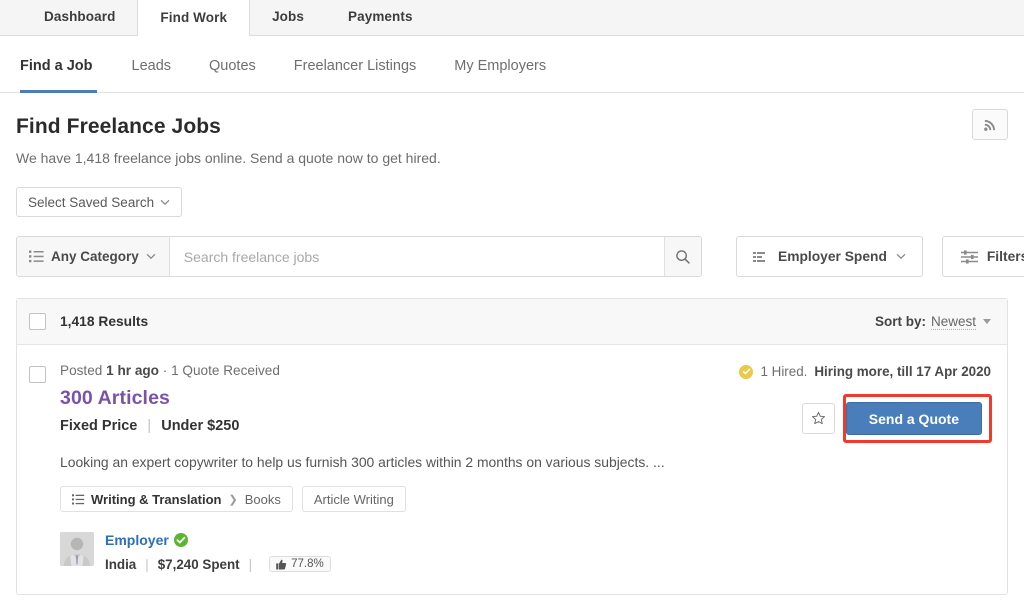  Describe the element at coordinates (416, 256) in the screenshot. I see `search-input` at that location.